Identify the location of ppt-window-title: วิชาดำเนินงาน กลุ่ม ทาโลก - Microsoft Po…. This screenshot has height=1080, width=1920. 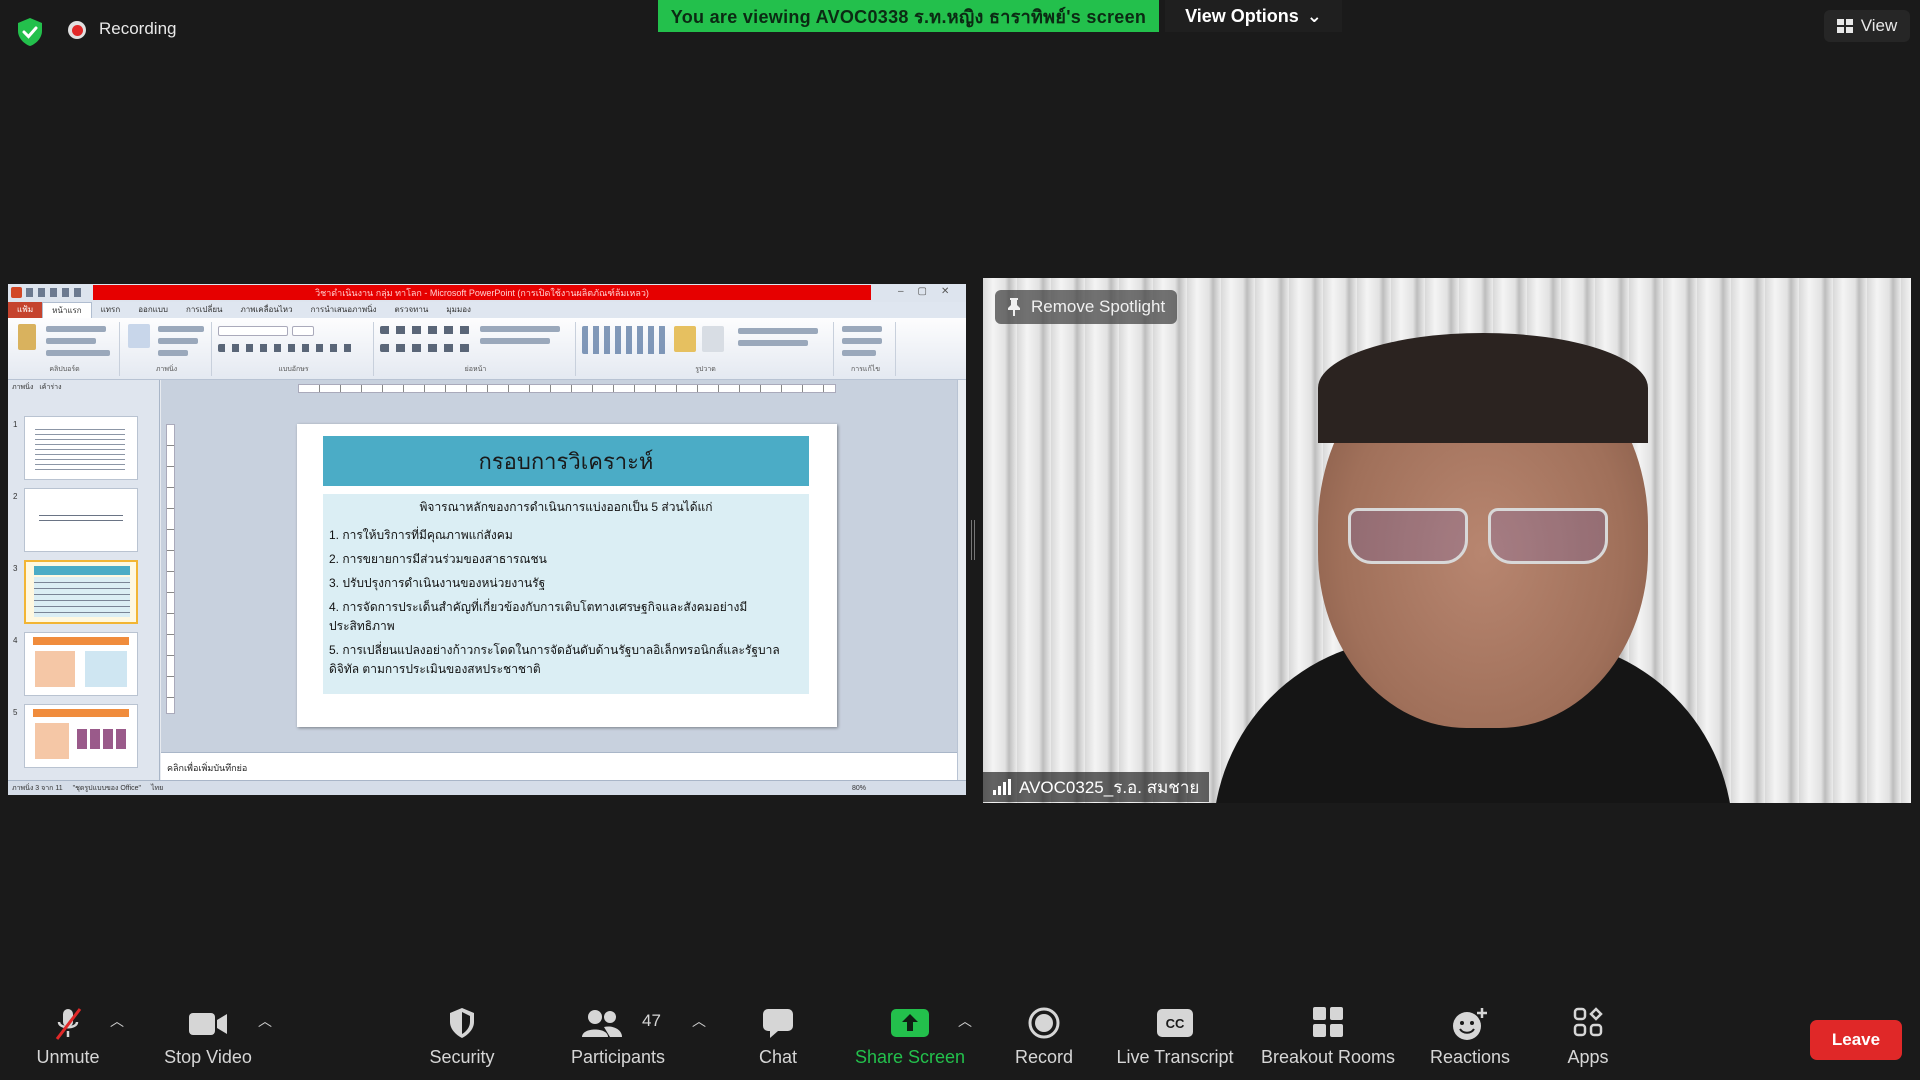
(482, 292).